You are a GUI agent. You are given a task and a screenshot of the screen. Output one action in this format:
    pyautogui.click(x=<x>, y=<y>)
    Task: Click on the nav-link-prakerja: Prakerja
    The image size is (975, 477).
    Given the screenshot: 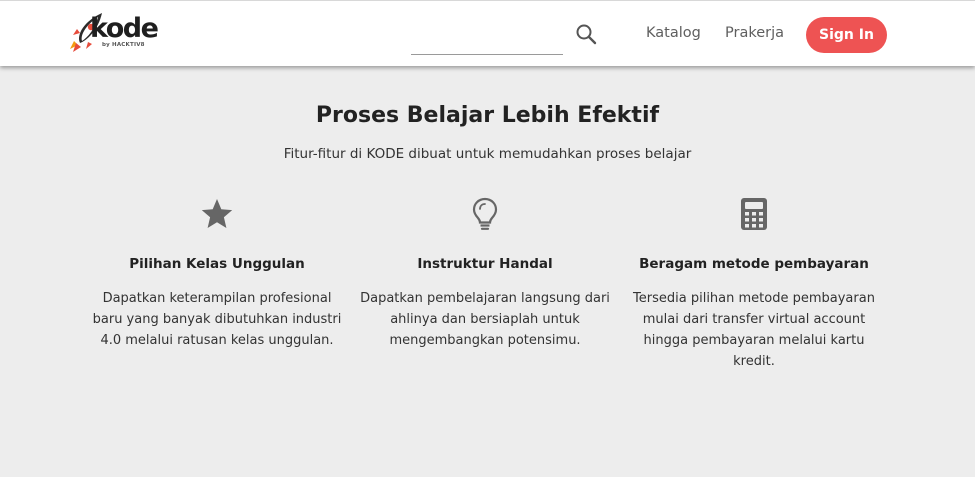 What is the action you would take?
    pyautogui.click(x=754, y=33)
    